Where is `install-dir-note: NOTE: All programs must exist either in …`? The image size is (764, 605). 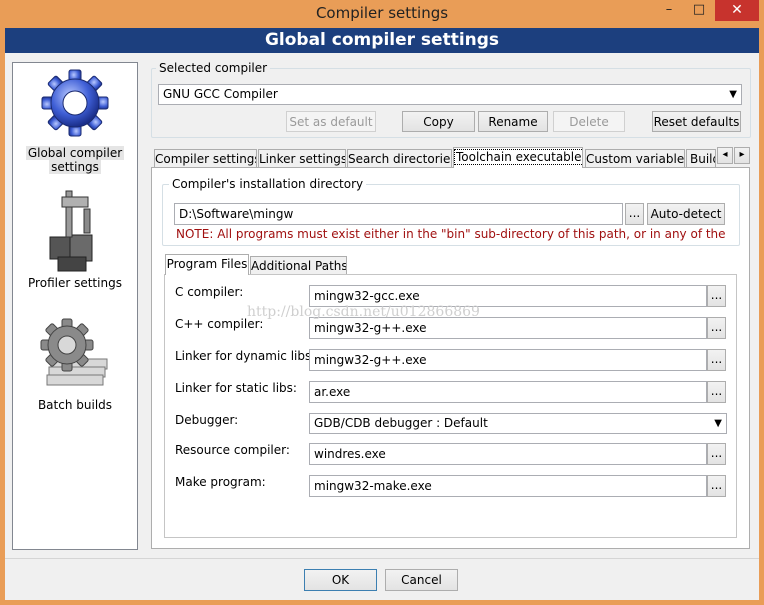 install-dir-note: NOTE: All programs must exist either in … is located at coordinates (451, 234).